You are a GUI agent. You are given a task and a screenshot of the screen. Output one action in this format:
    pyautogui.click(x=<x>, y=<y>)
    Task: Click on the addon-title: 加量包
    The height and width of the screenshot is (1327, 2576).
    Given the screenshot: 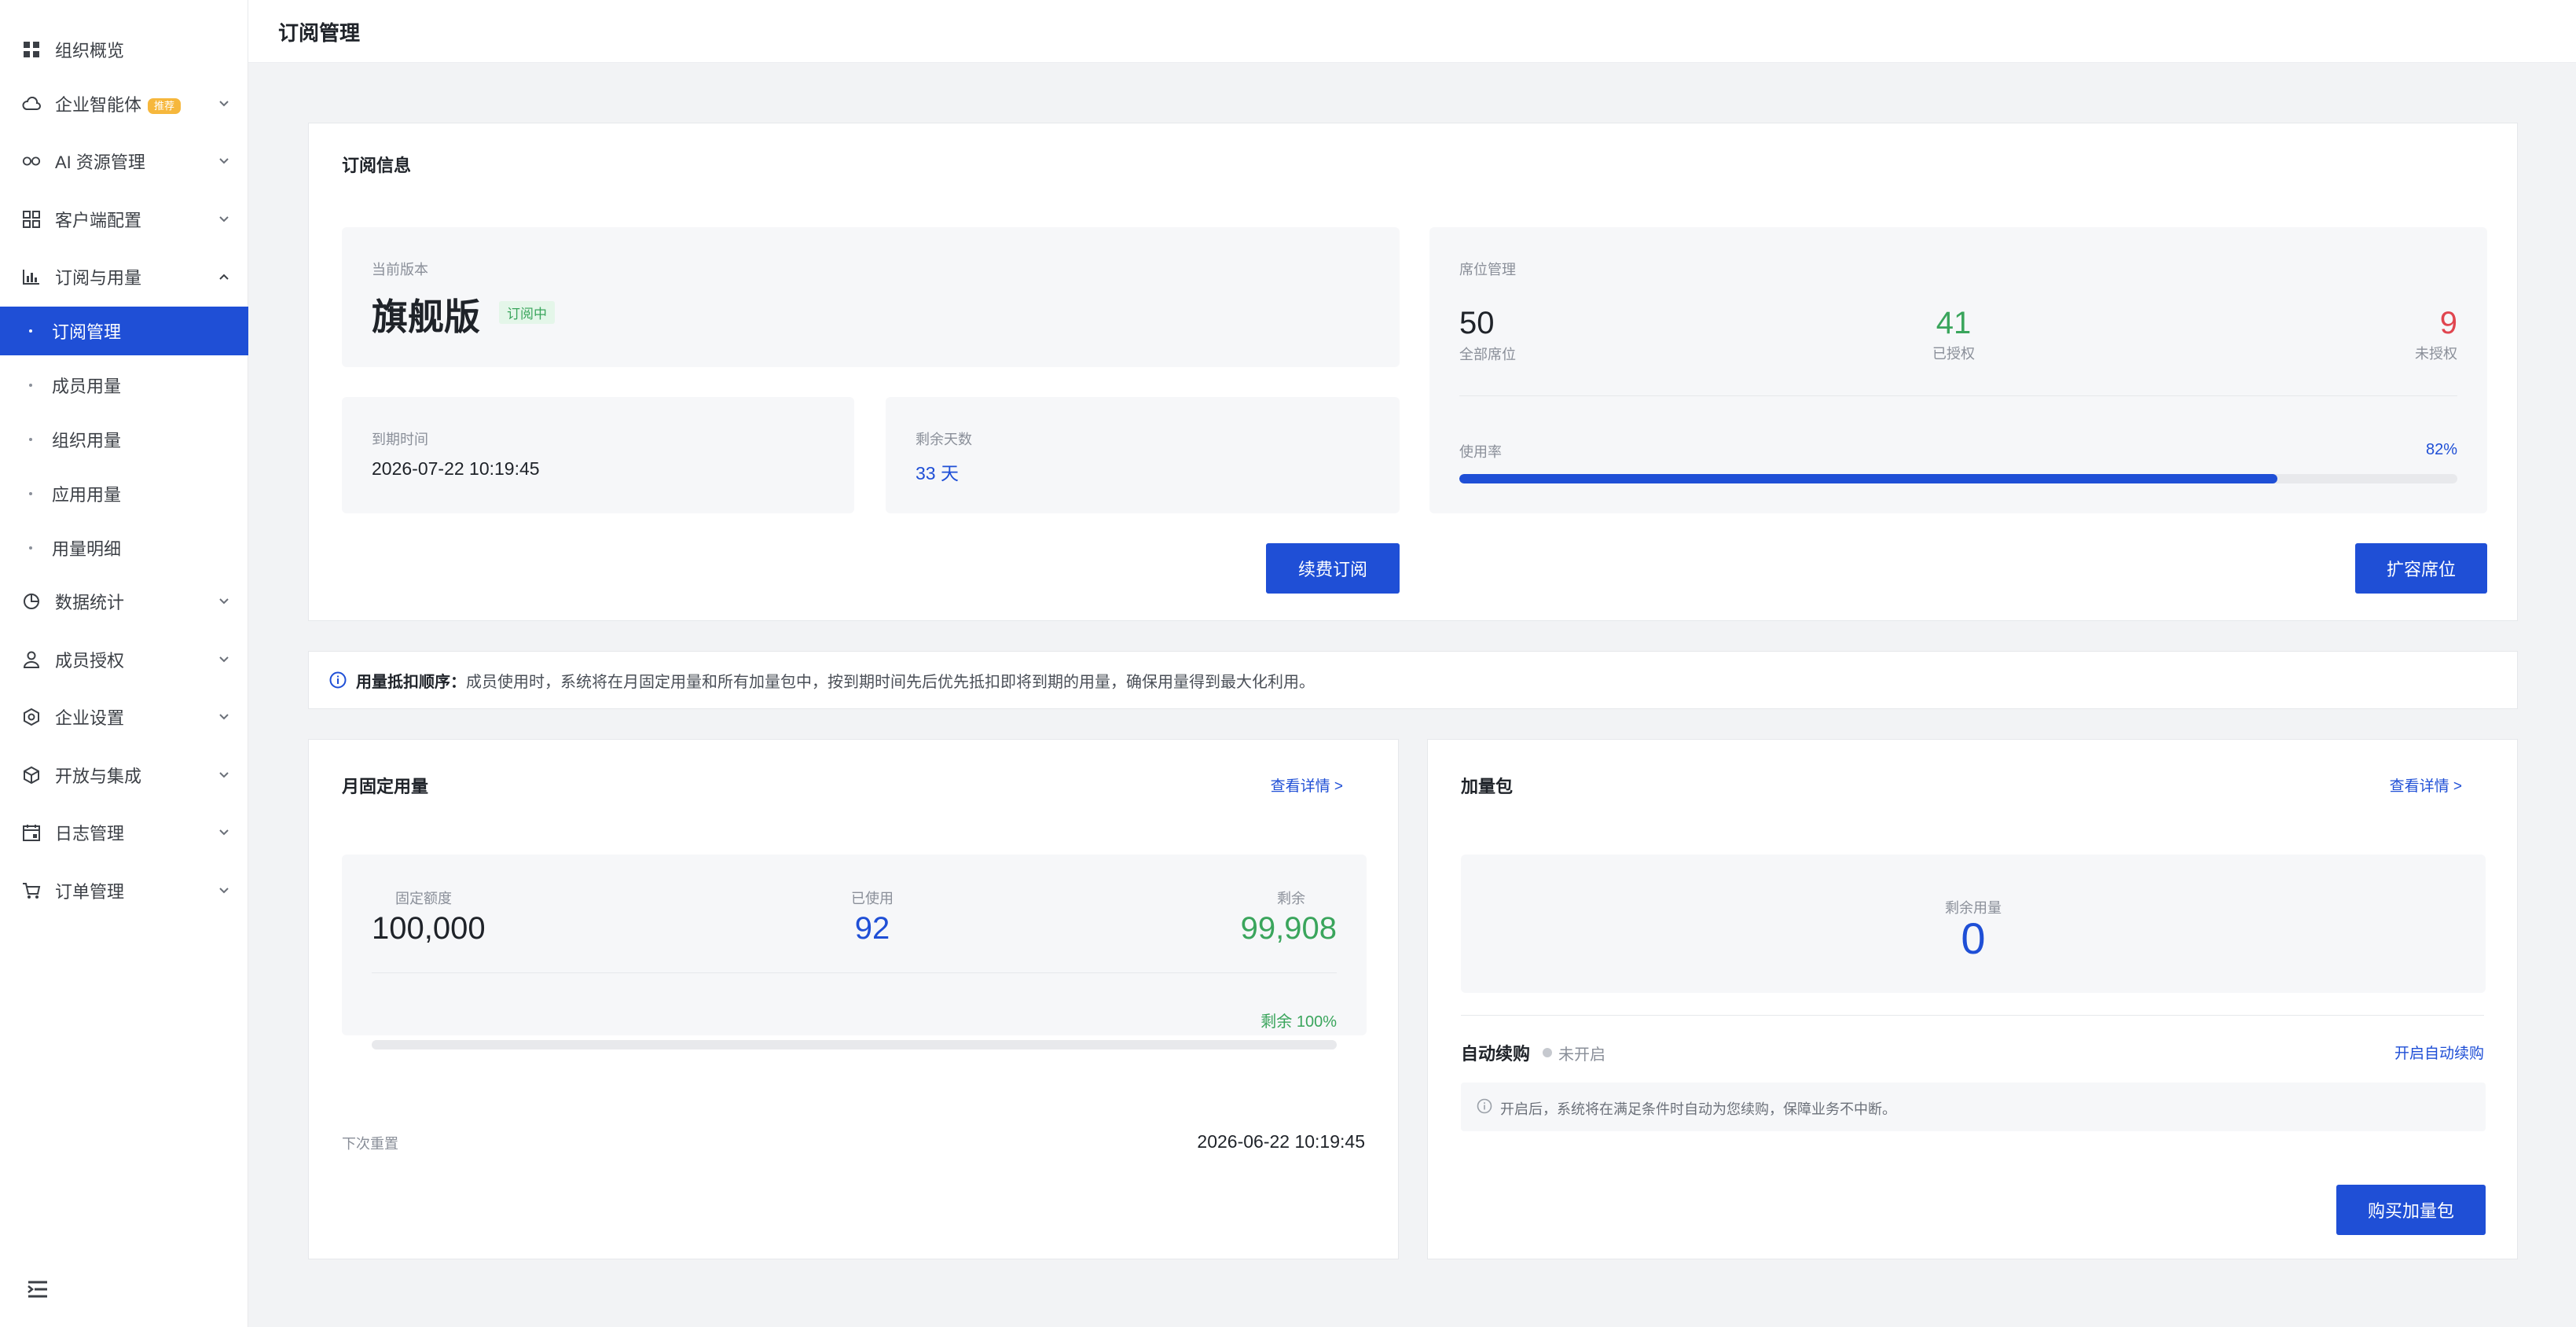 What is the action you would take?
    pyautogui.click(x=1487, y=786)
    